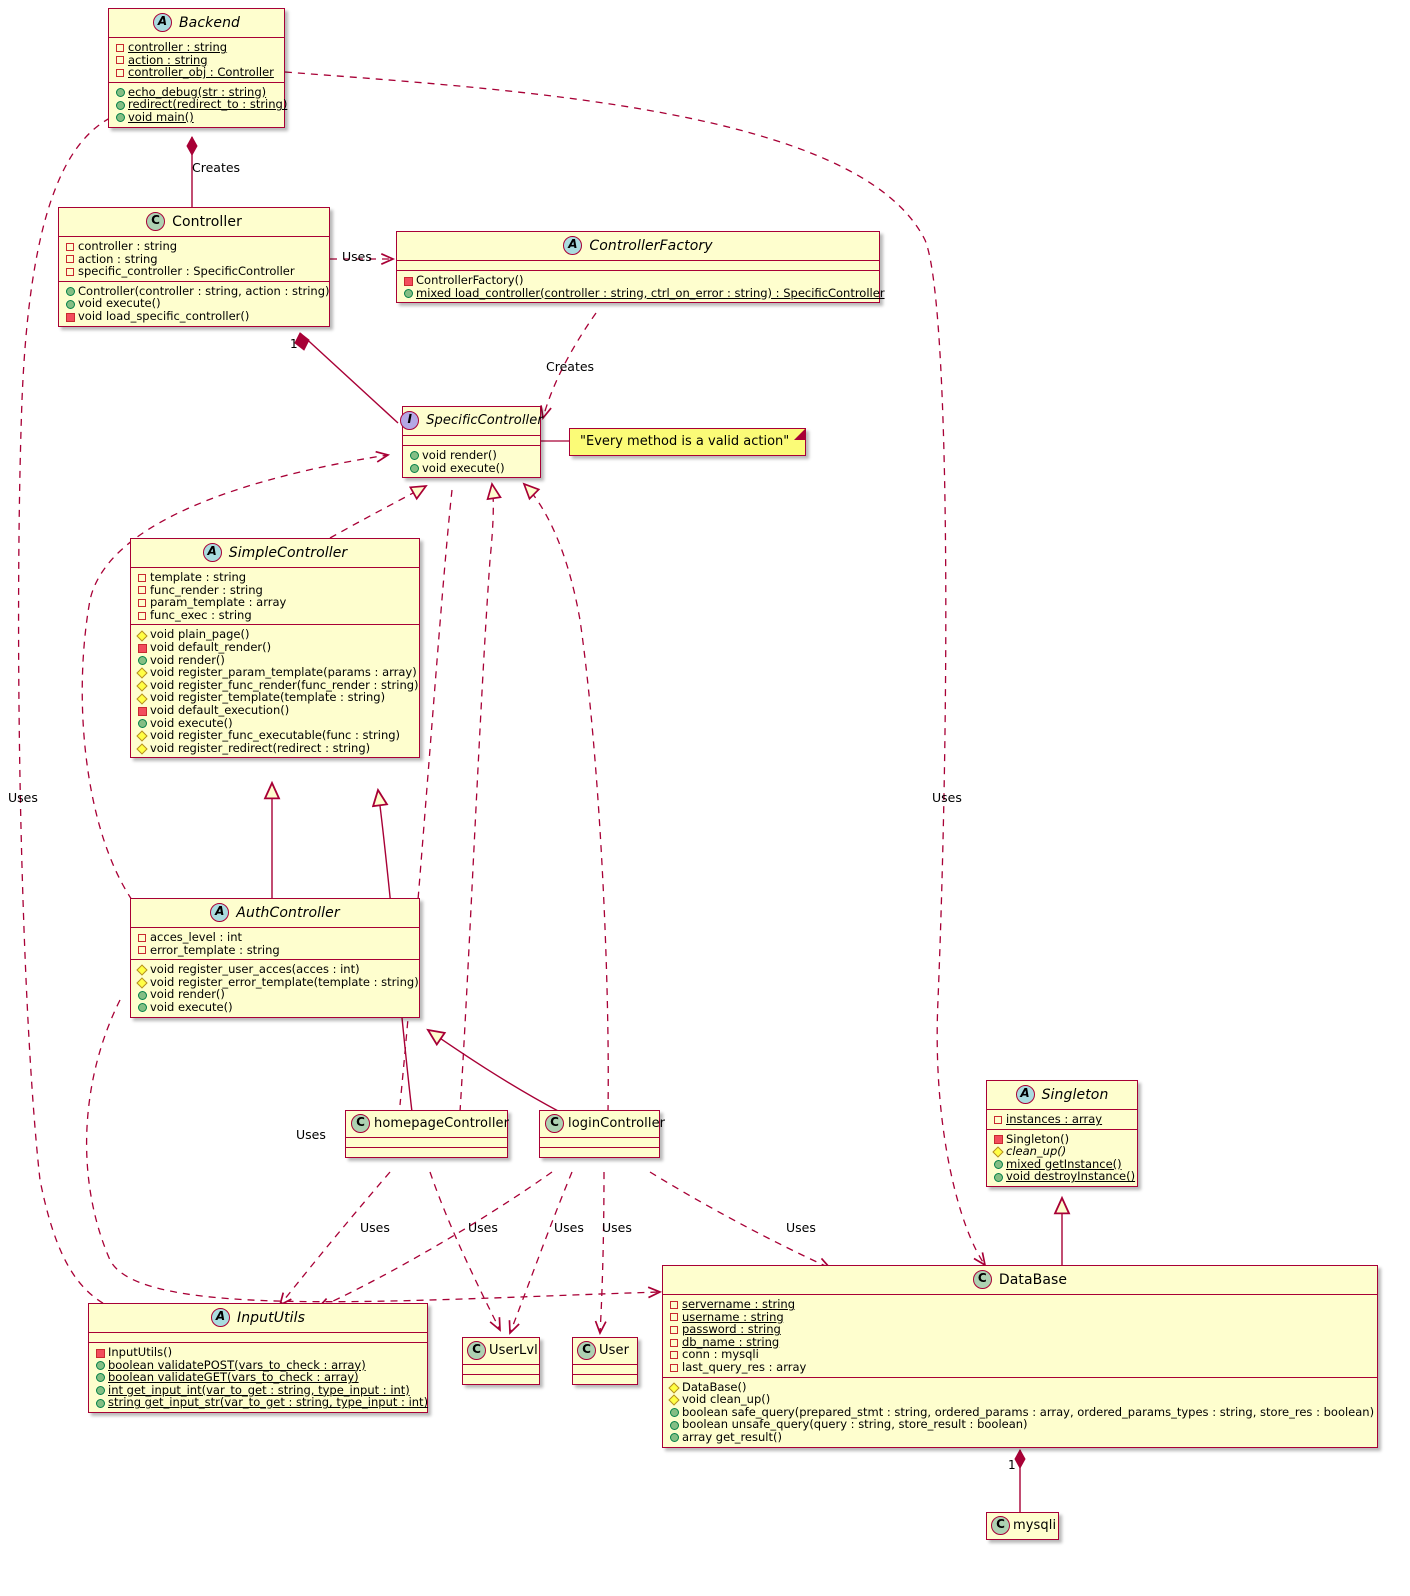  Describe the element at coordinates (275, 615) in the screenshot. I see `attribute-row: func_exec : string` at that location.